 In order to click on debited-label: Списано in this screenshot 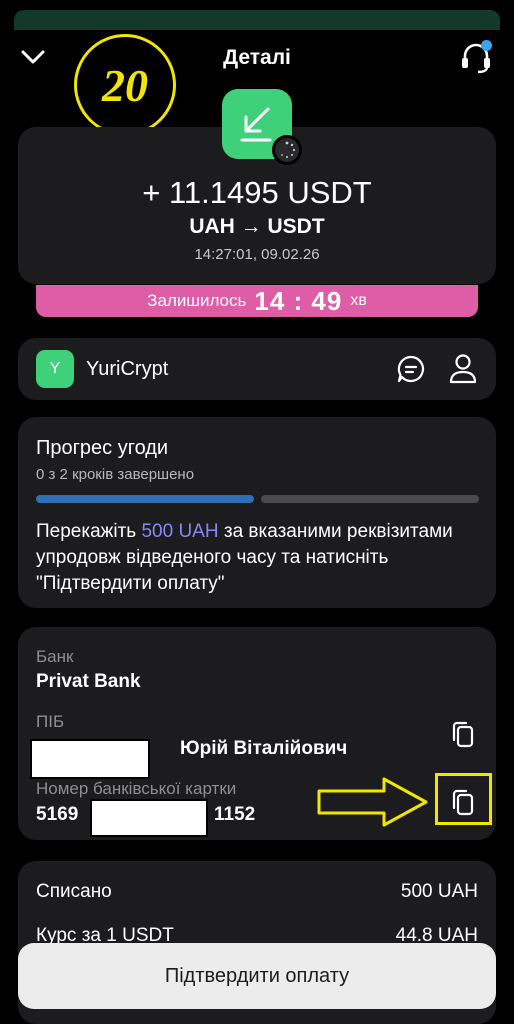, I will do `click(74, 891)`.